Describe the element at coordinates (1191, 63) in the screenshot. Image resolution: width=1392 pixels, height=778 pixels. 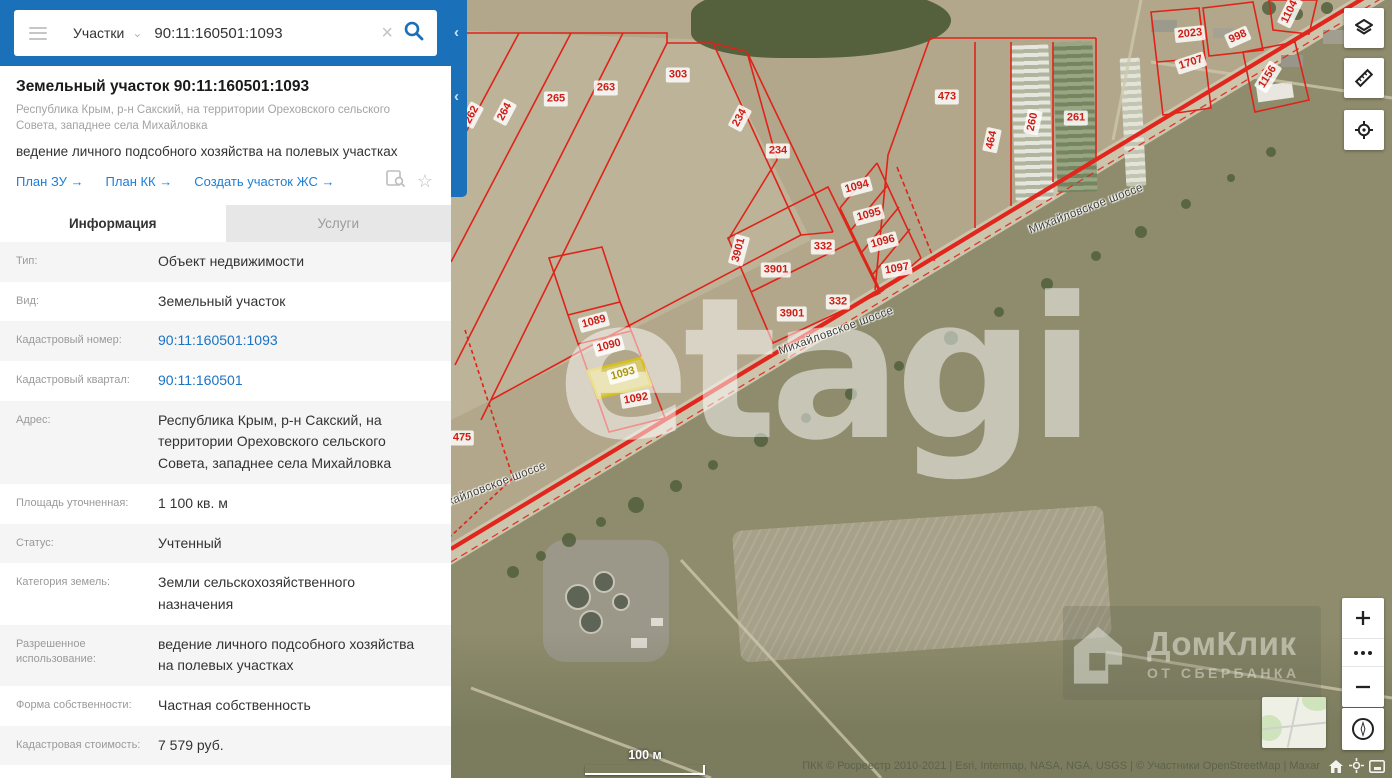
I see `parcel-label: 1707` at that location.